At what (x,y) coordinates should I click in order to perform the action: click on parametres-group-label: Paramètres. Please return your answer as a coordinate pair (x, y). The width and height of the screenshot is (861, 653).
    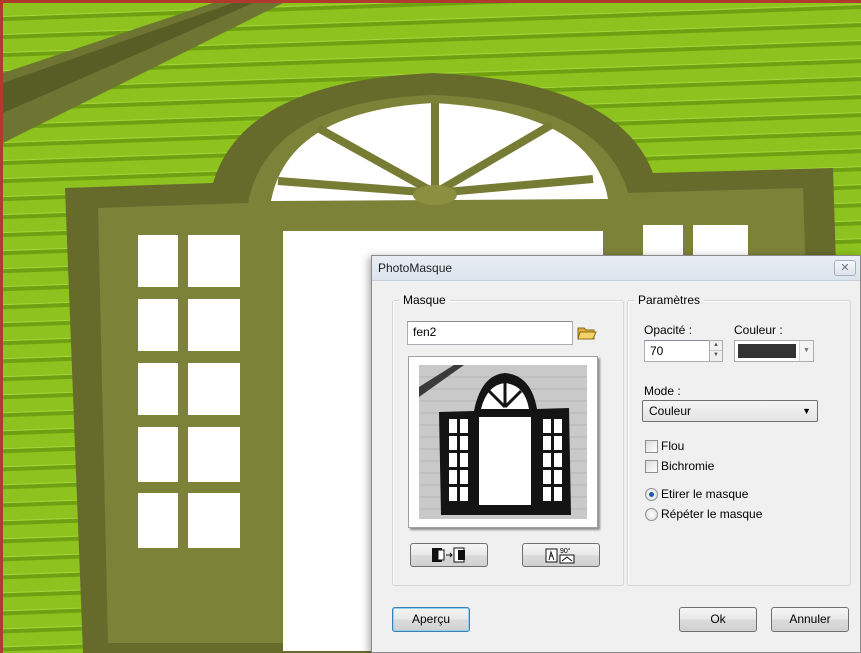
    Looking at the image, I should click on (669, 300).